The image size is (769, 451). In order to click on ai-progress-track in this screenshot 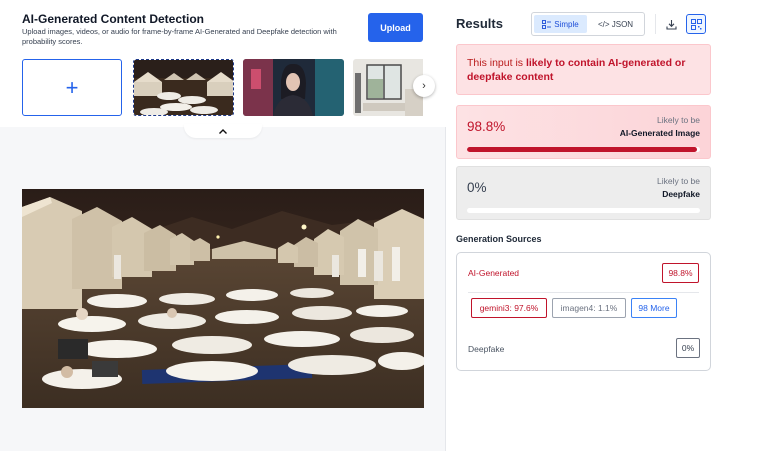, I will do `click(583, 149)`.